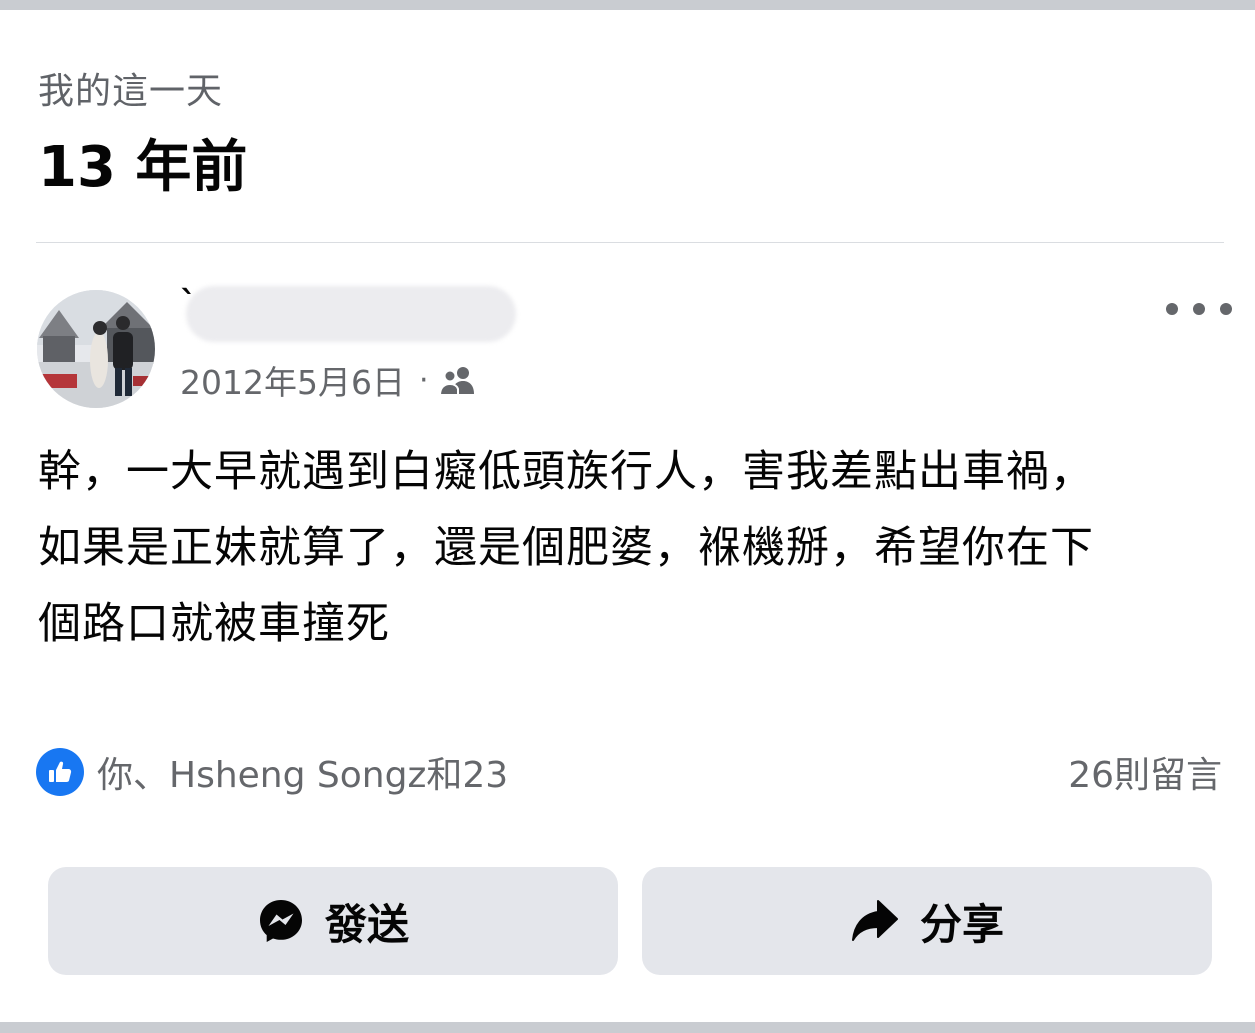 This screenshot has width=1255, height=1033. Describe the element at coordinates (60, 772) in the screenshot. I see `like-icon` at that location.